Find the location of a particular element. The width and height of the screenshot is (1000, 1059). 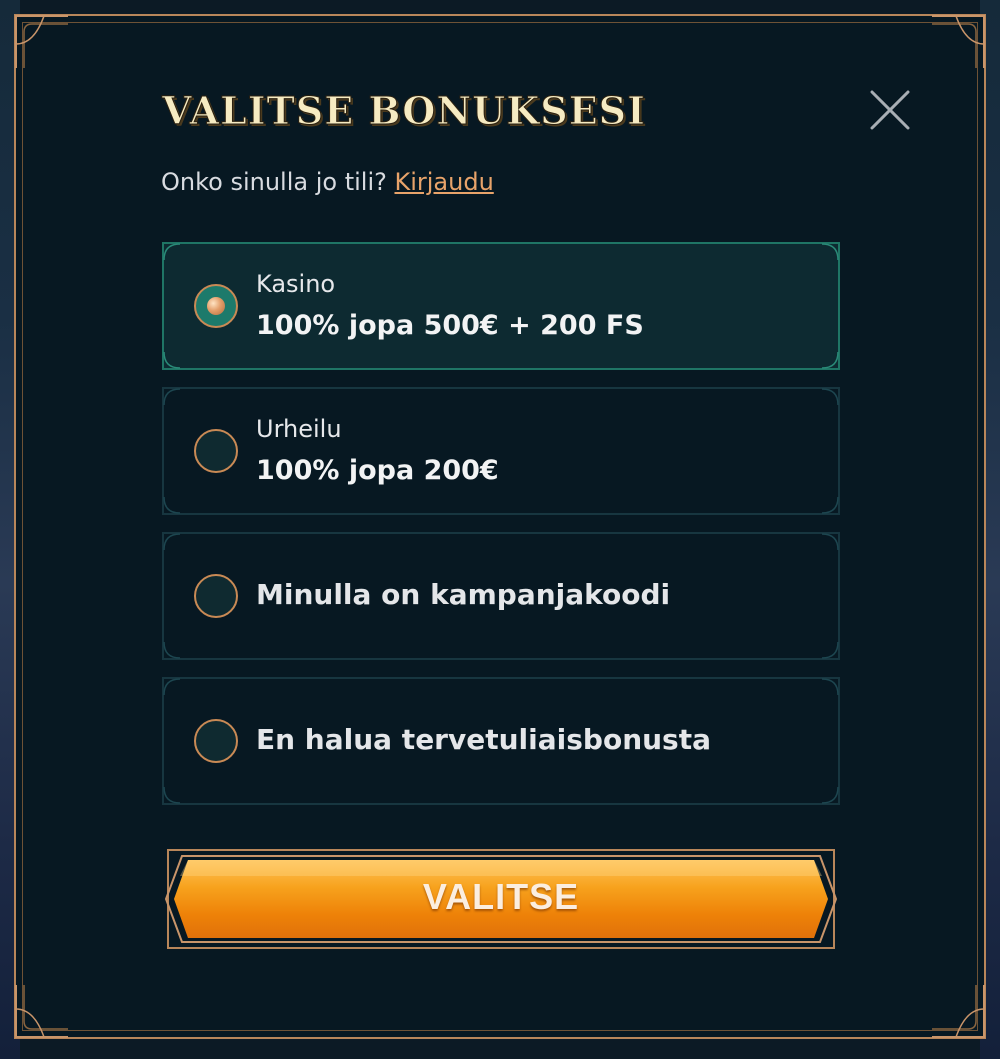

login-link: Kirjaudu is located at coordinates (443, 182).